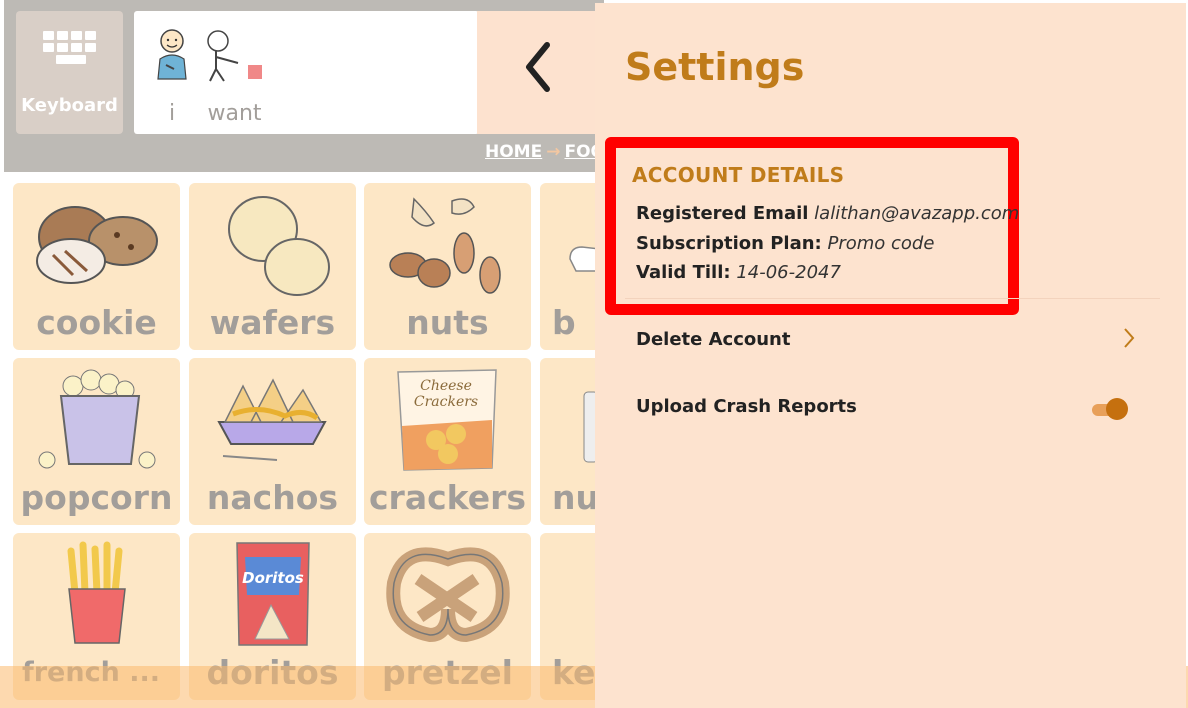  Describe the element at coordinates (1129, 338) in the screenshot. I see `chevron-right-icon` at that location.